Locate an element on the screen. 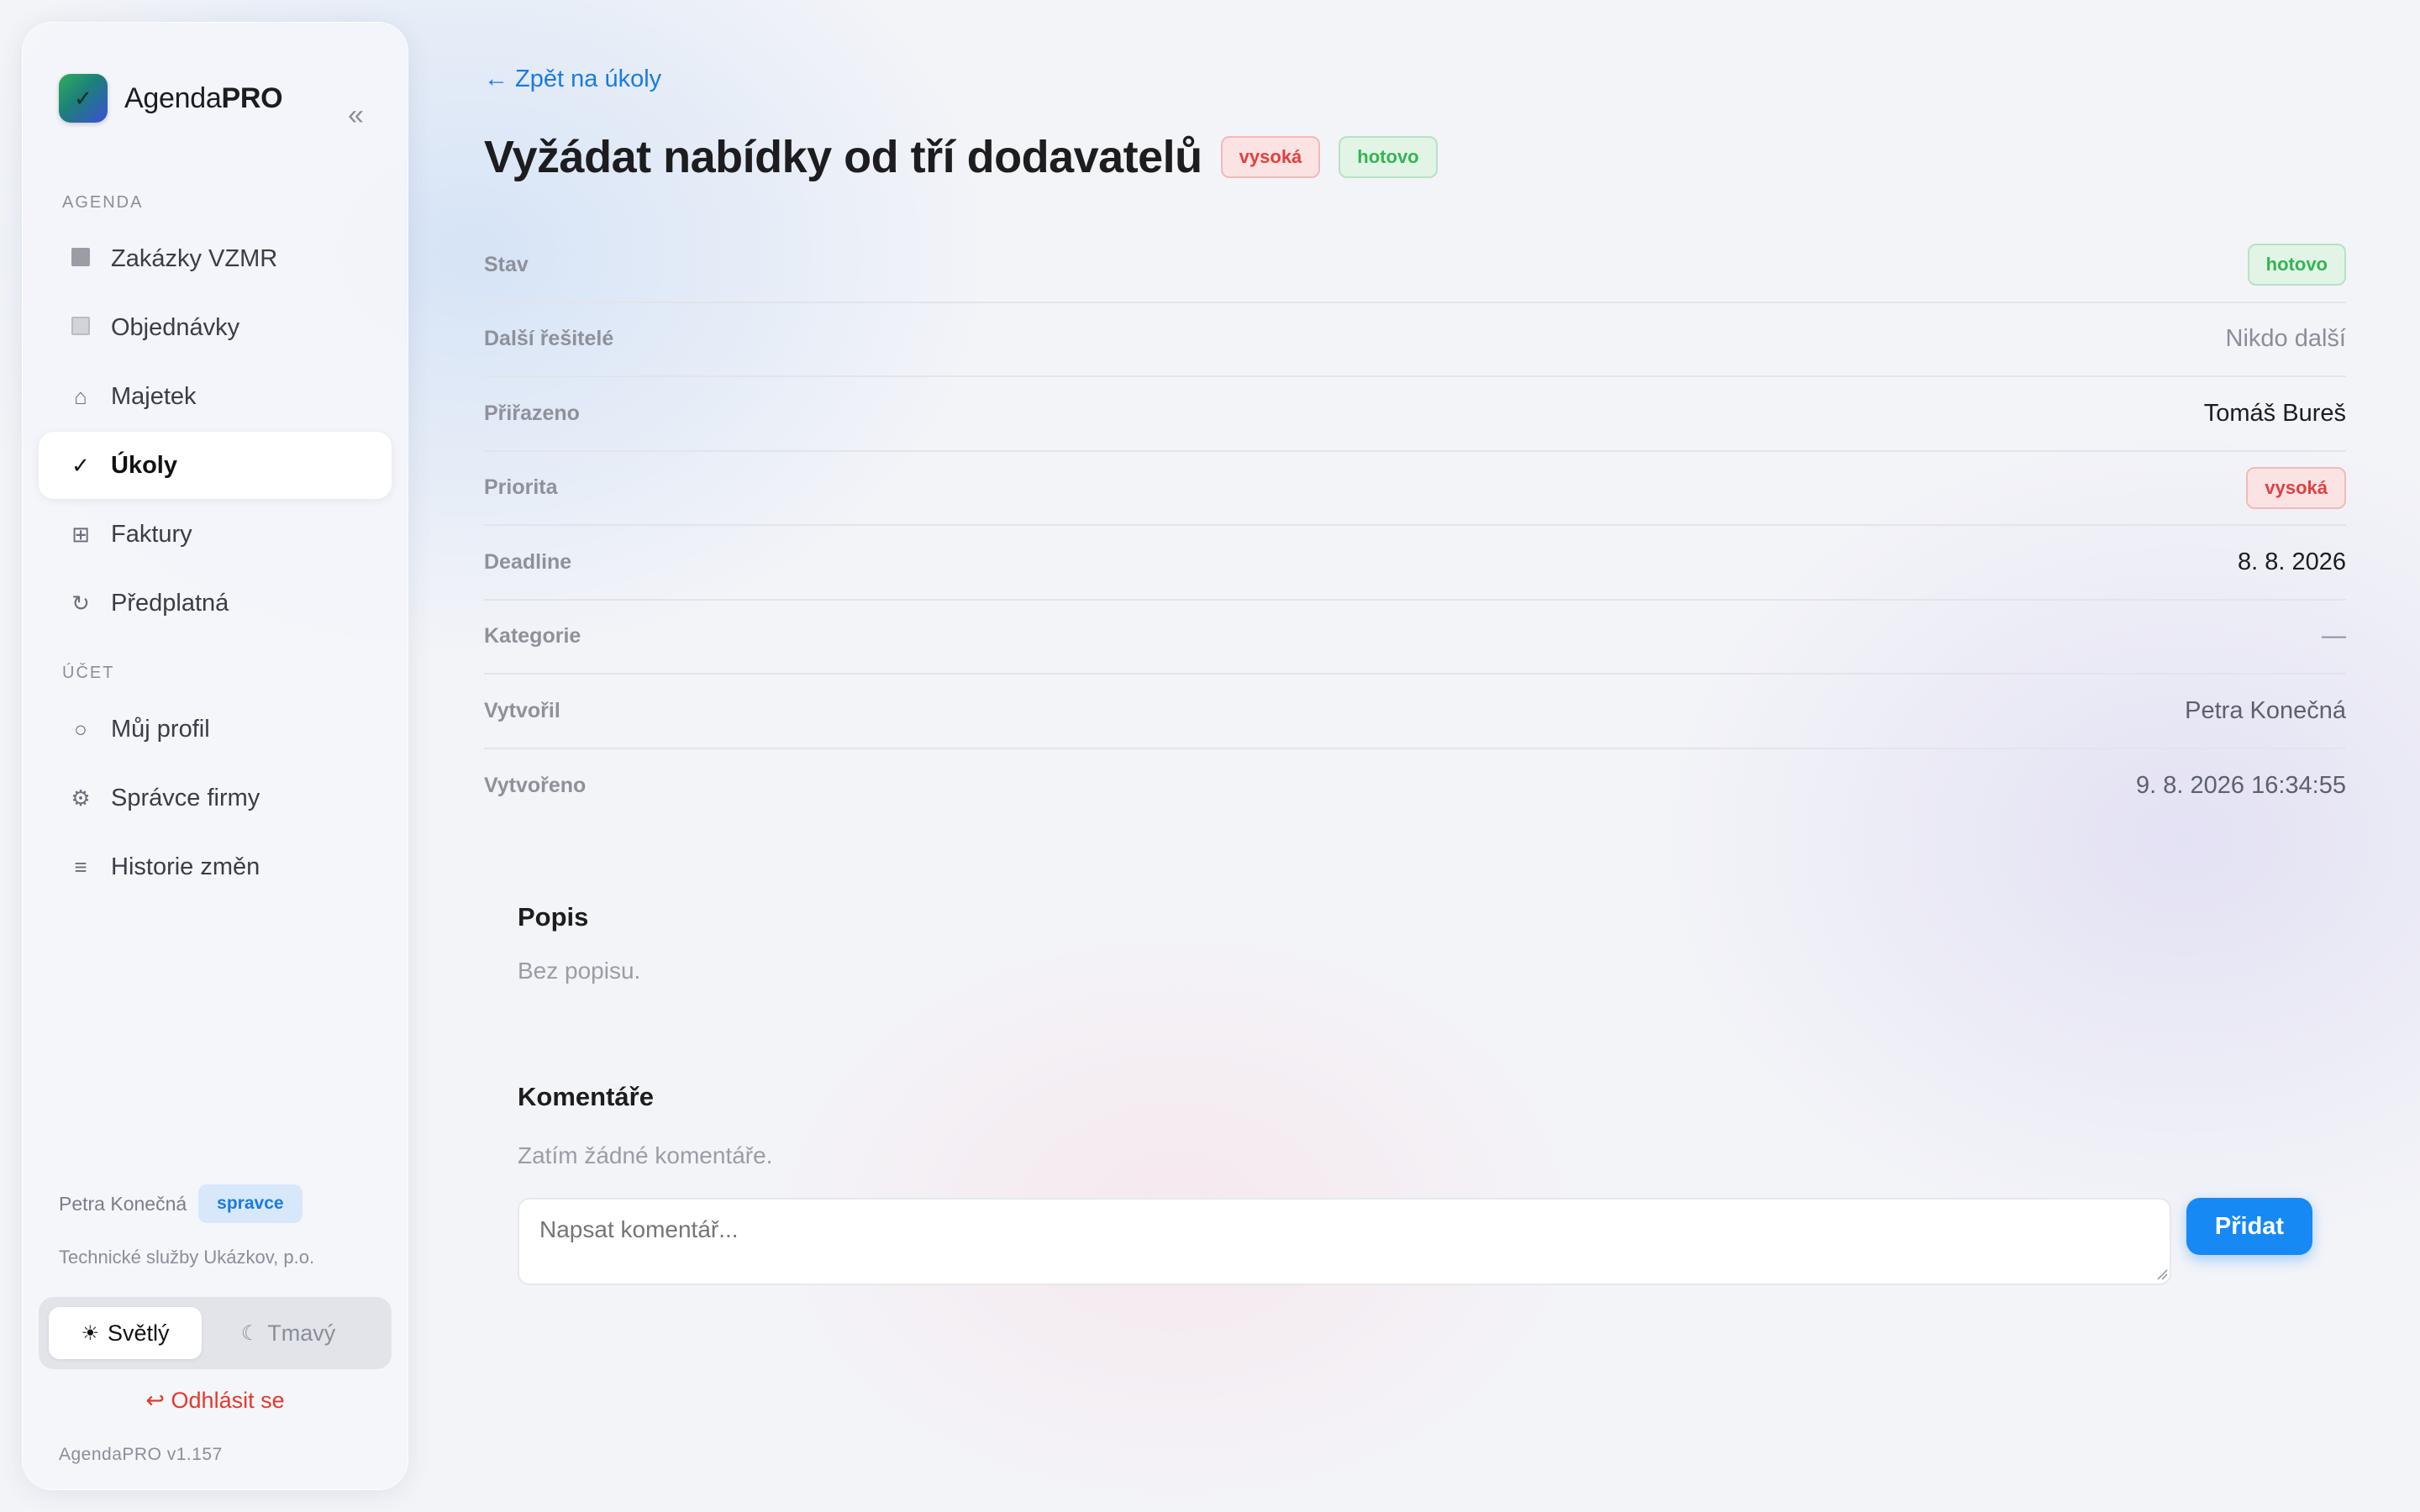 This screenshot has width=2420, height=1512. detail-row-status: Stav hotovo is located at coordinates (1415, 265).